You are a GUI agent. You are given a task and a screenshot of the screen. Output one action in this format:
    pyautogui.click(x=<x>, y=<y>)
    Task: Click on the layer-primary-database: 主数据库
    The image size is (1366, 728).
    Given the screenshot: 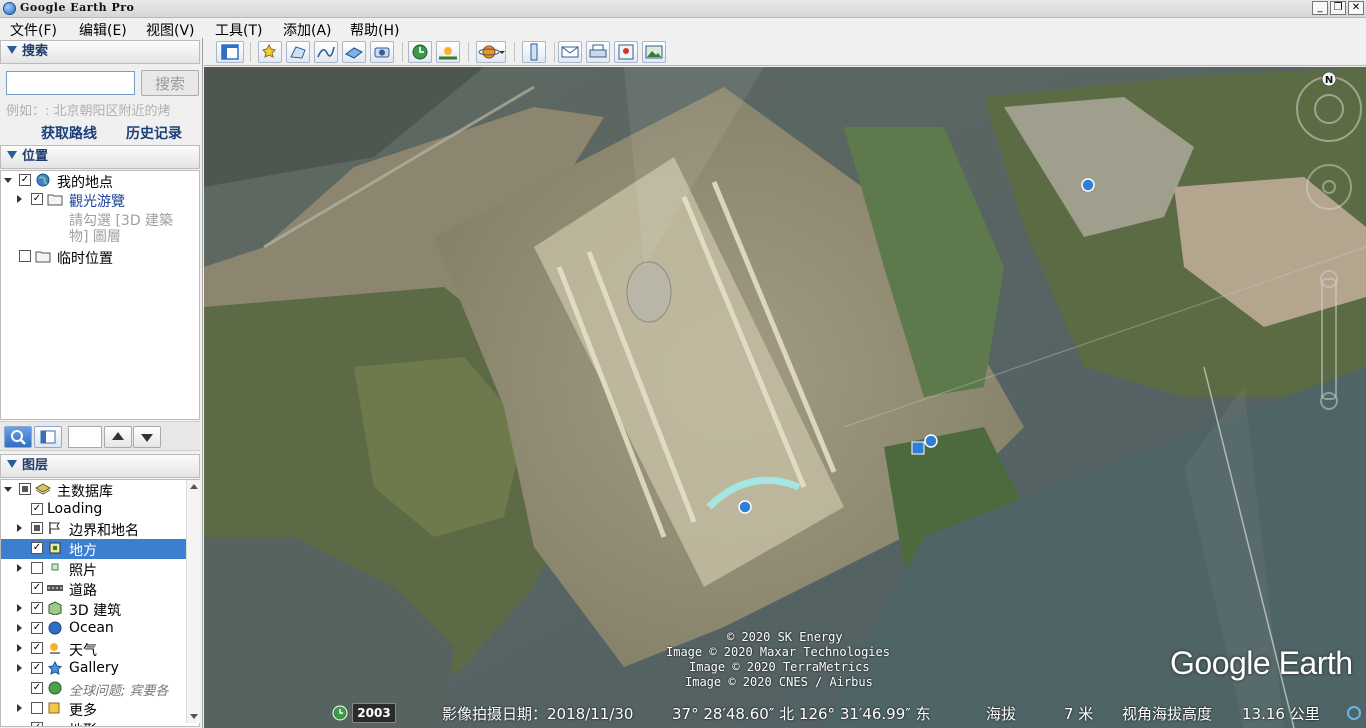 What is the action you would take?
    pyautogui.click(x=100, y=490)
    